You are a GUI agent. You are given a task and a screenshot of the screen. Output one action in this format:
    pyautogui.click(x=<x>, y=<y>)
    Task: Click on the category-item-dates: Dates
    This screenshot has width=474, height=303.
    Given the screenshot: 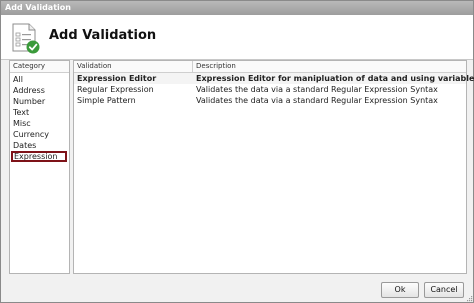 What is the action you would take?
    pyautogui.click(x=39, y=145)
    